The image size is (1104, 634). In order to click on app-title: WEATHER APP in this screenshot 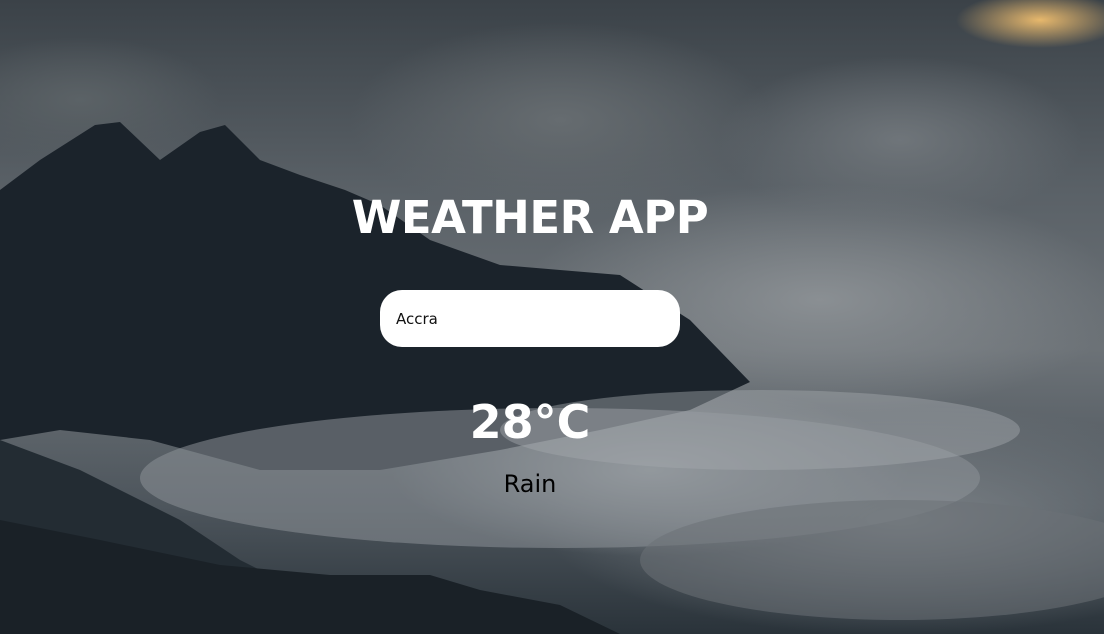, I will do `click(530, 217)`.